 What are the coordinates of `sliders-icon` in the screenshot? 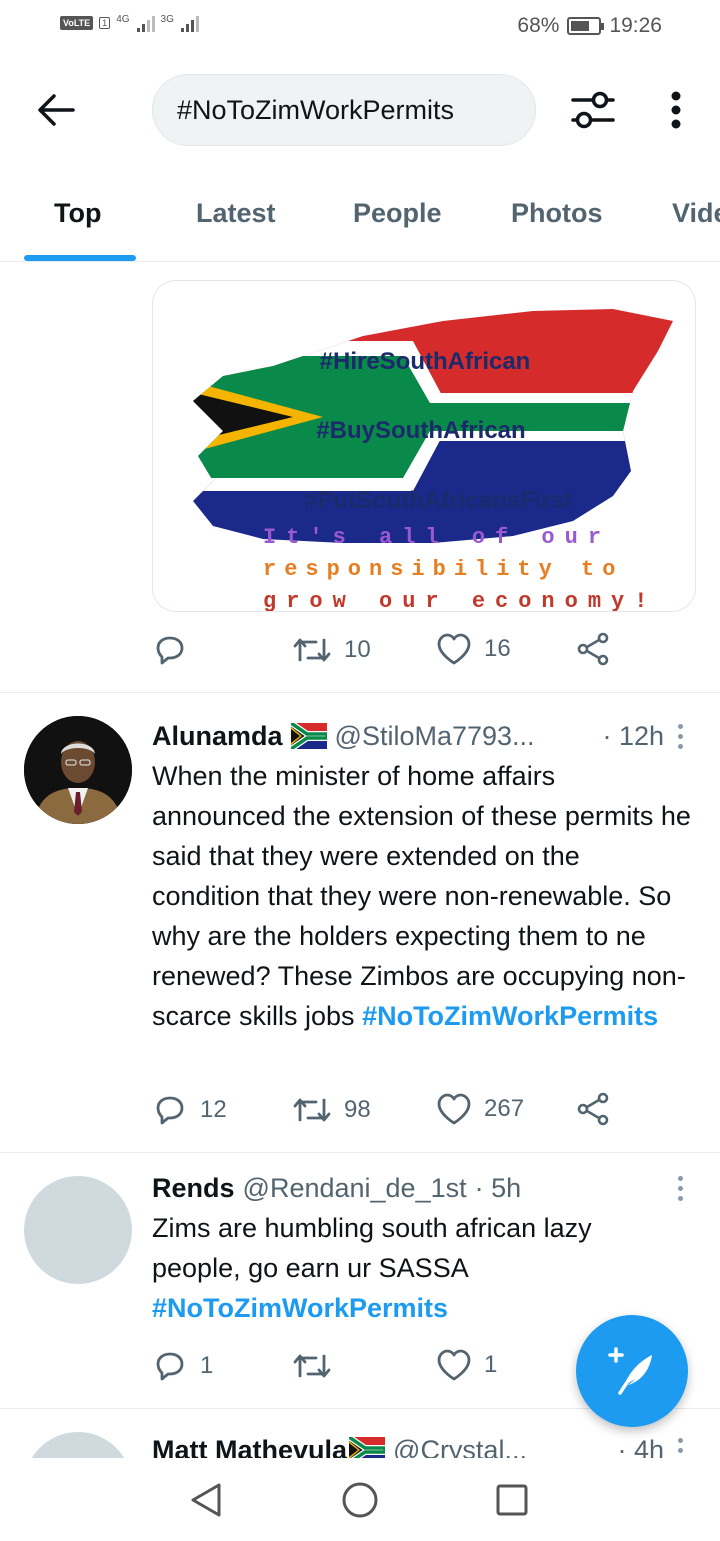 It's located at (593, 110).